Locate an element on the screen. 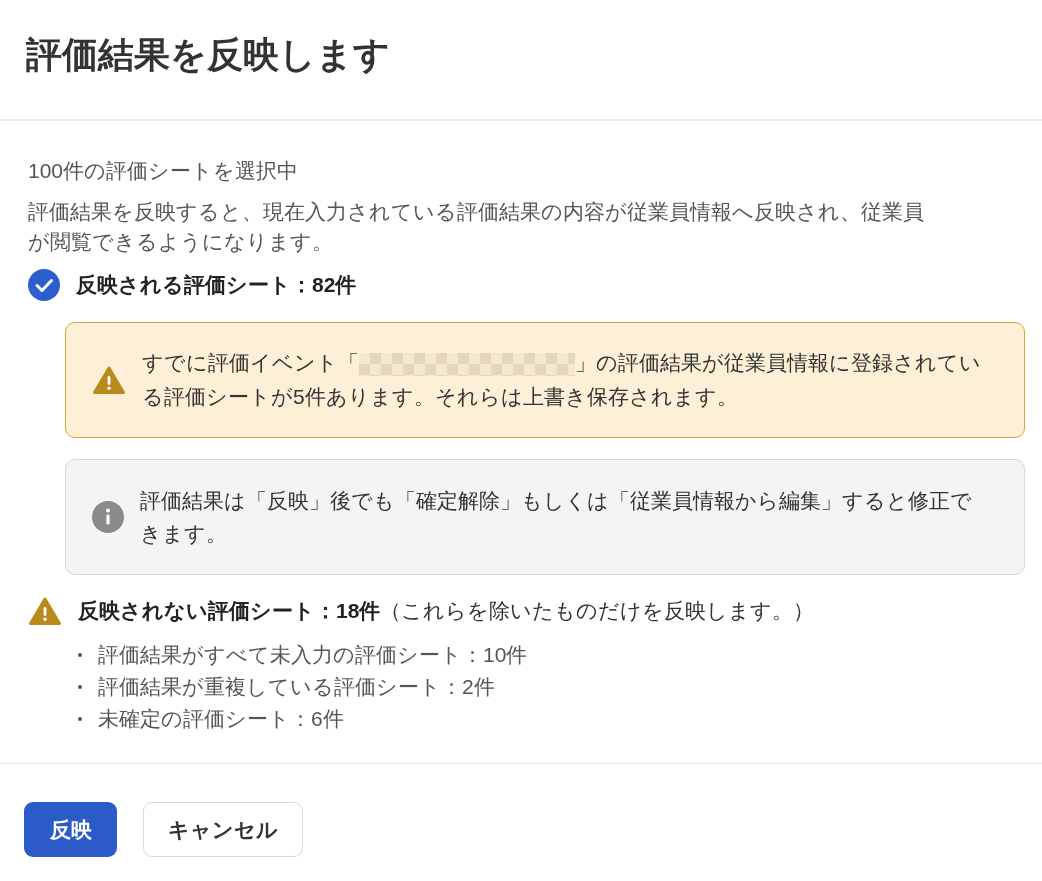  group-heading: 反映されない評価シート：18件 is located at coordinates (229, 611).